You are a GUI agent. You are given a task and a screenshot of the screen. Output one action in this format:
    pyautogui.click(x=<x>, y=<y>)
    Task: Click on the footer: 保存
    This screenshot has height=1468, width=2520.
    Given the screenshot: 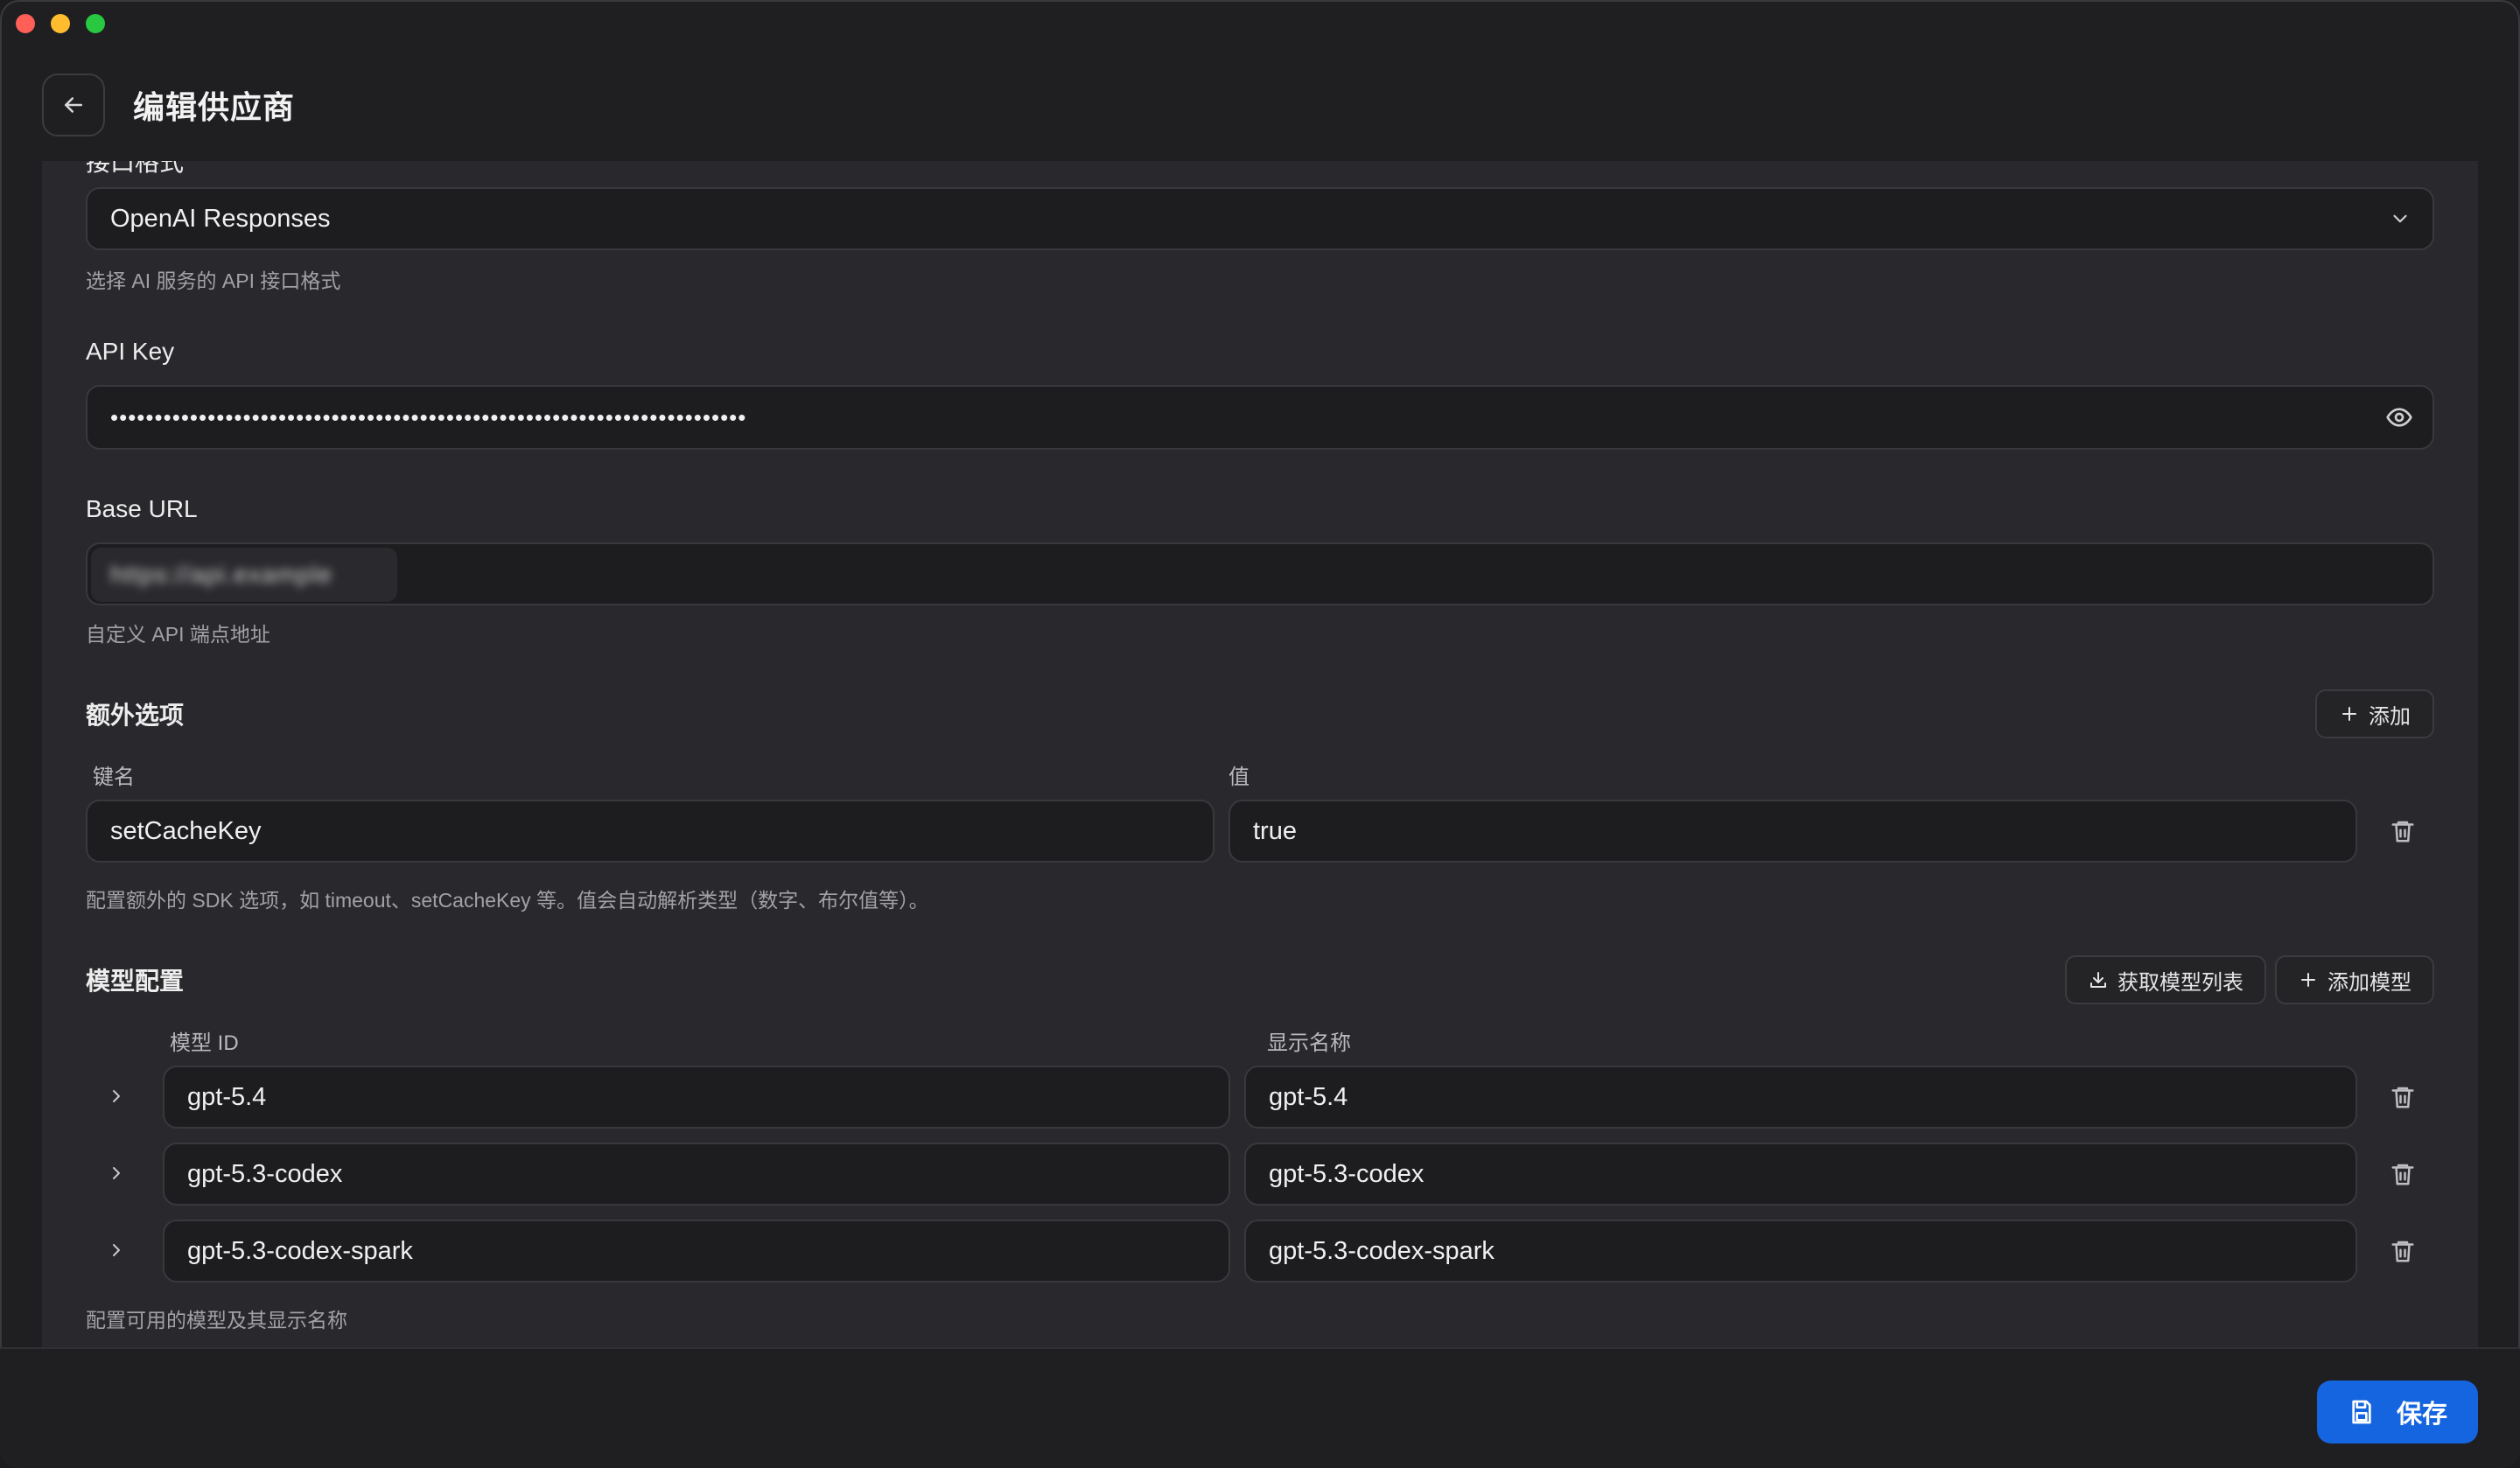 What is the action you would take?
    pyautogui.click(x=1260, y=1407)
    